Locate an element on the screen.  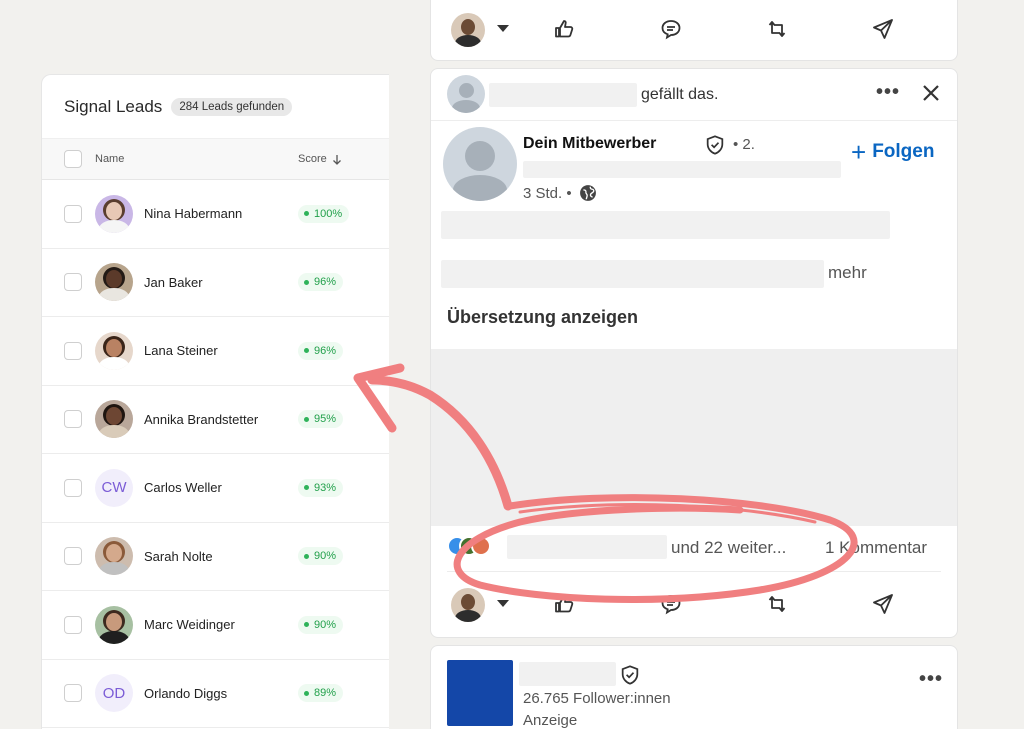
heart-reaction-icon is located at coordinates (481, 546).